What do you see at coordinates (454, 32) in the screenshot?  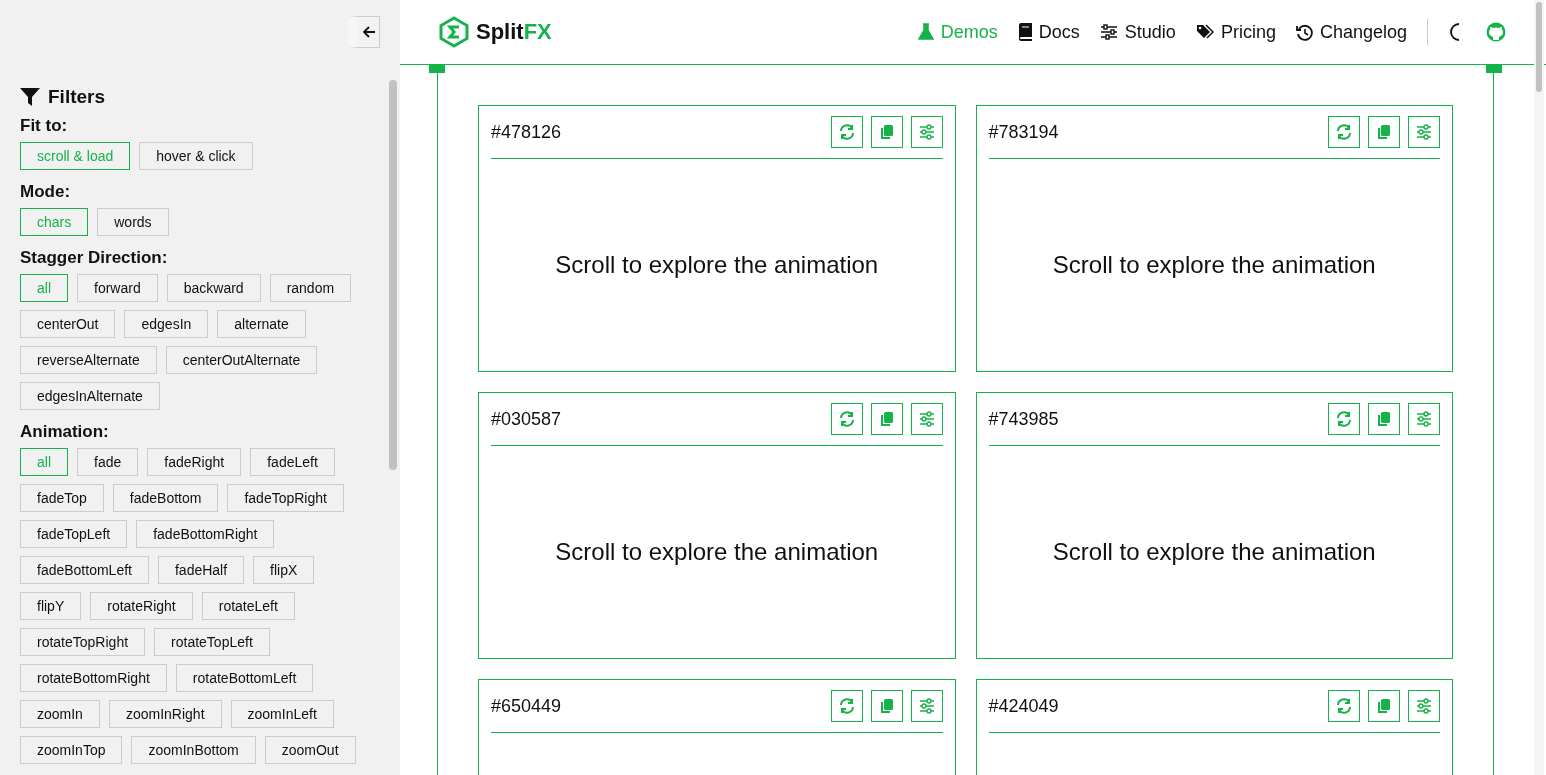 I see `logo-icon` at bounding box center [454, 32].